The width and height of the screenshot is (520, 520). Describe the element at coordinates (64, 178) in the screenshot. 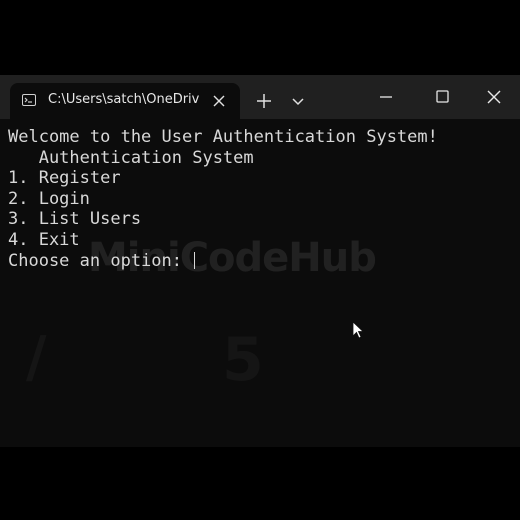

I see `output-line: 1. Register` at that location.